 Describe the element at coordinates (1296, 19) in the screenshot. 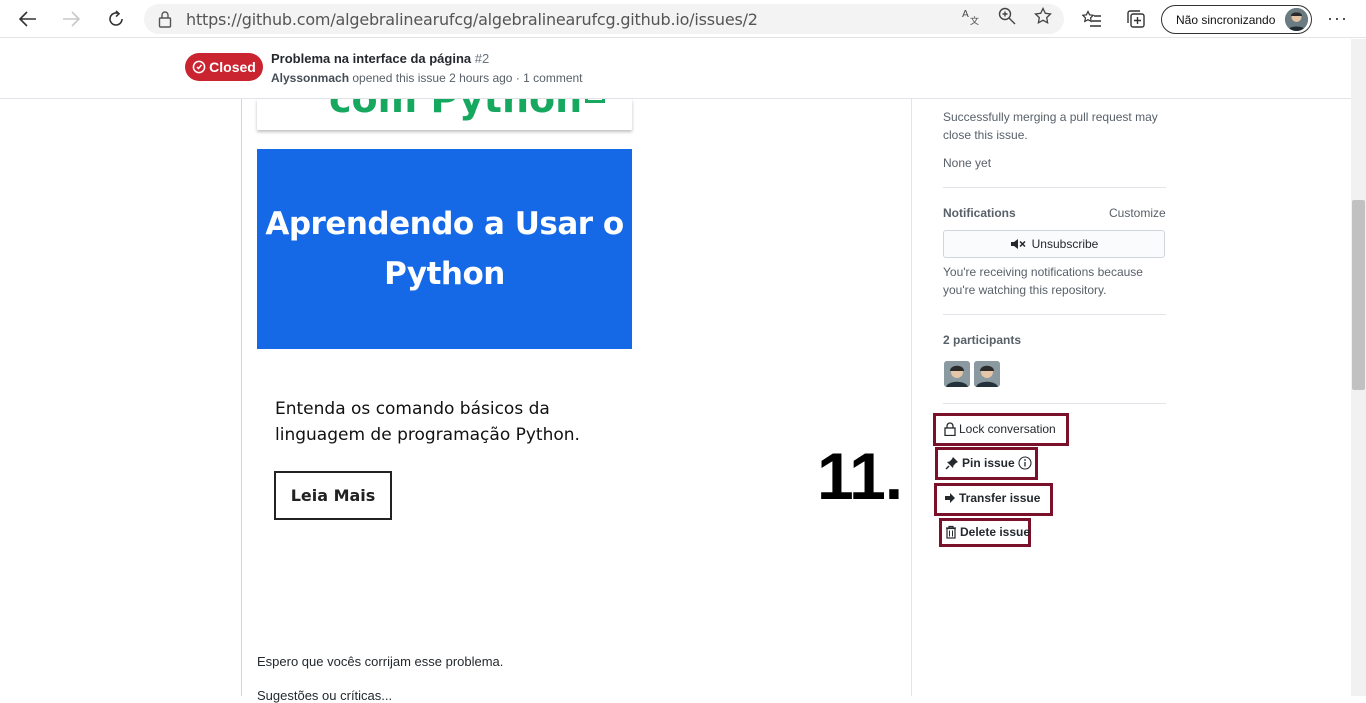

I see `profile-avatar` at that location.